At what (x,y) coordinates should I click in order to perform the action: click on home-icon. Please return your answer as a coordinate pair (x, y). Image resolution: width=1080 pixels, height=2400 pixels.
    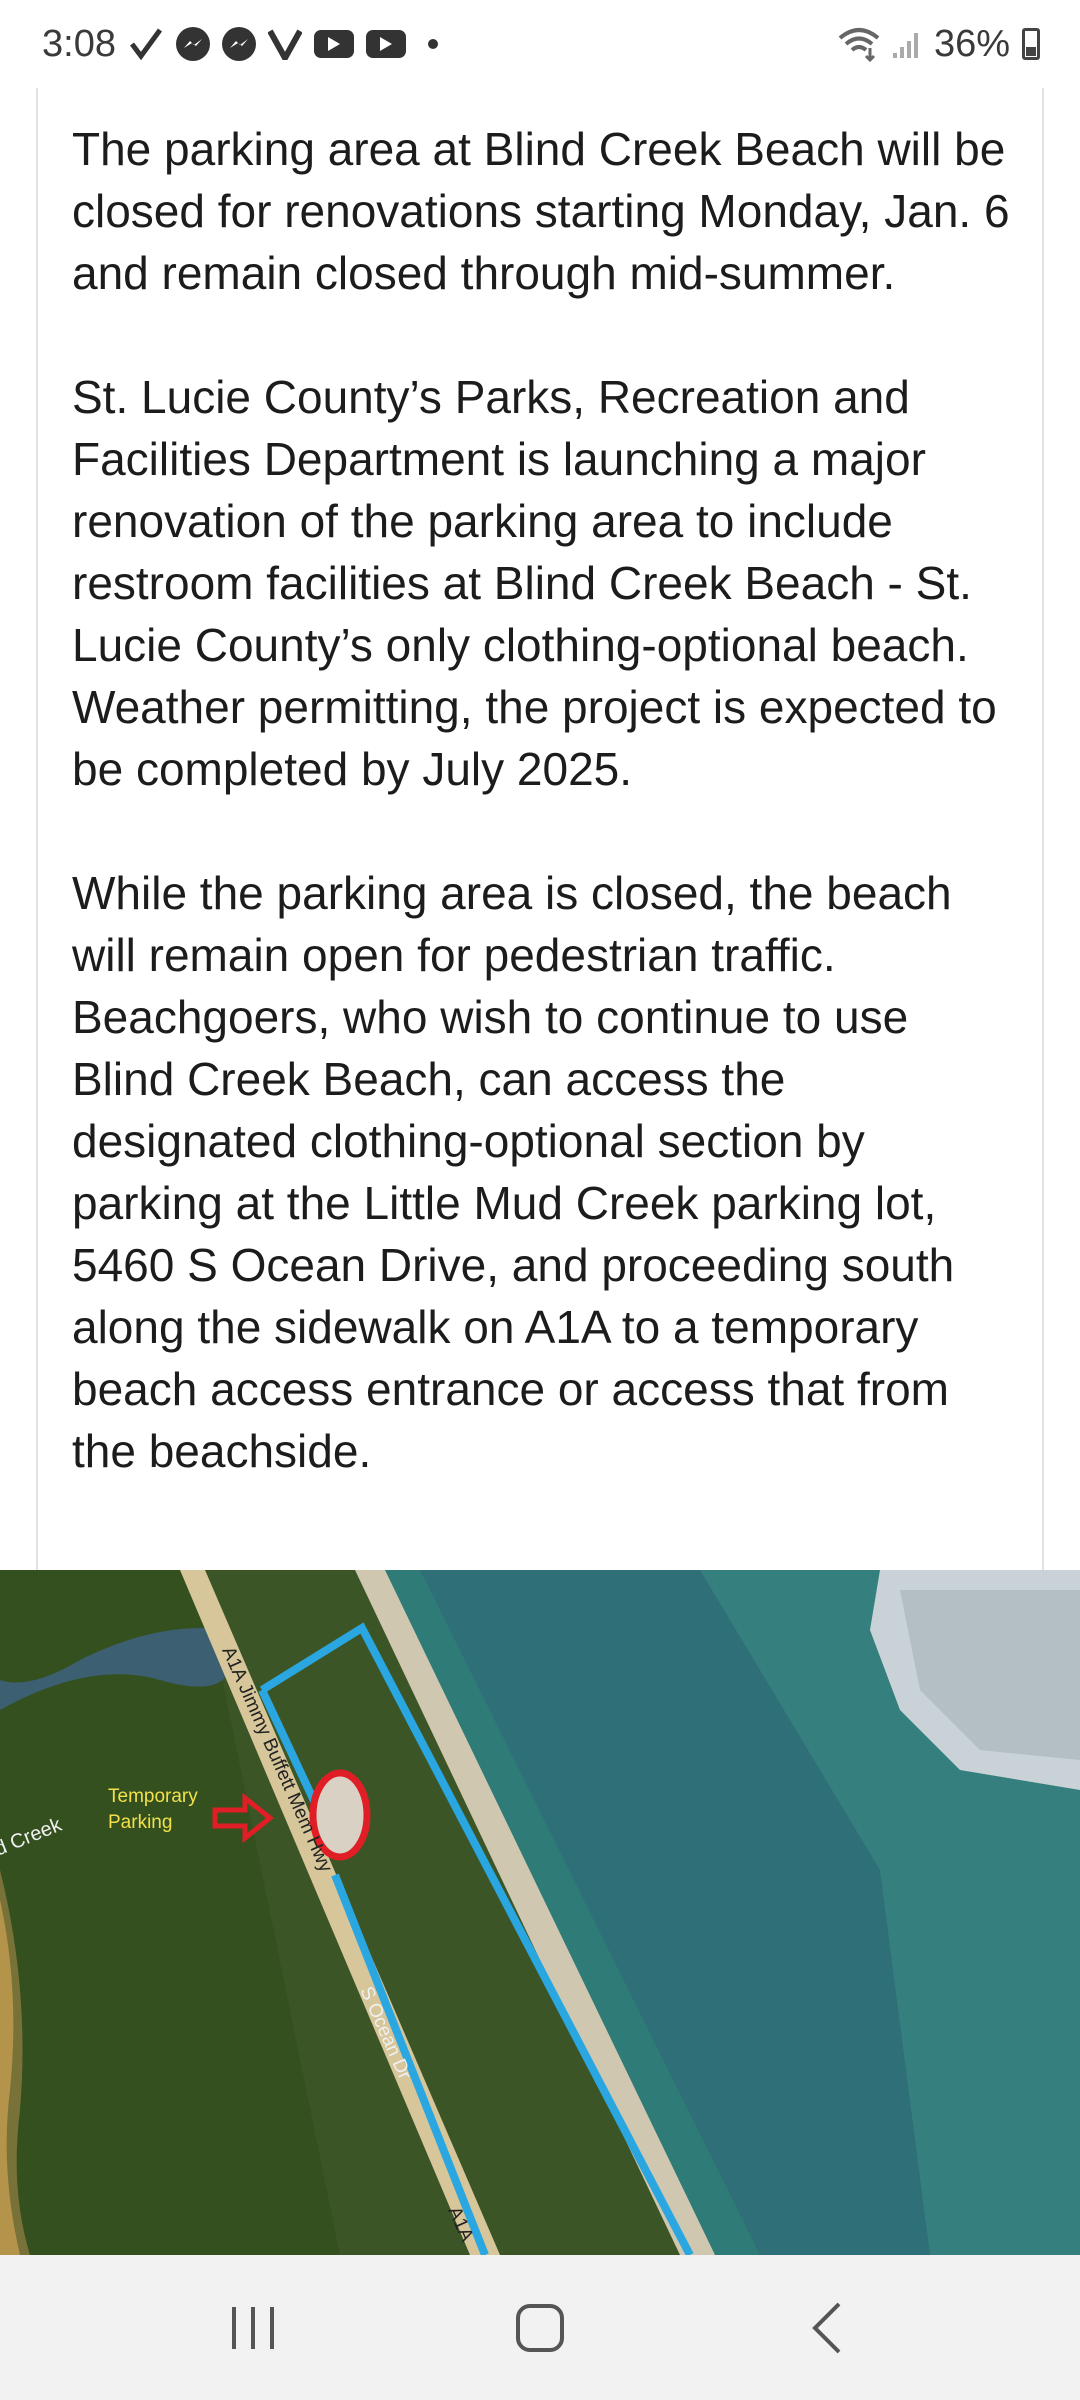
    Looking at the image, I should click on (539, 2327).